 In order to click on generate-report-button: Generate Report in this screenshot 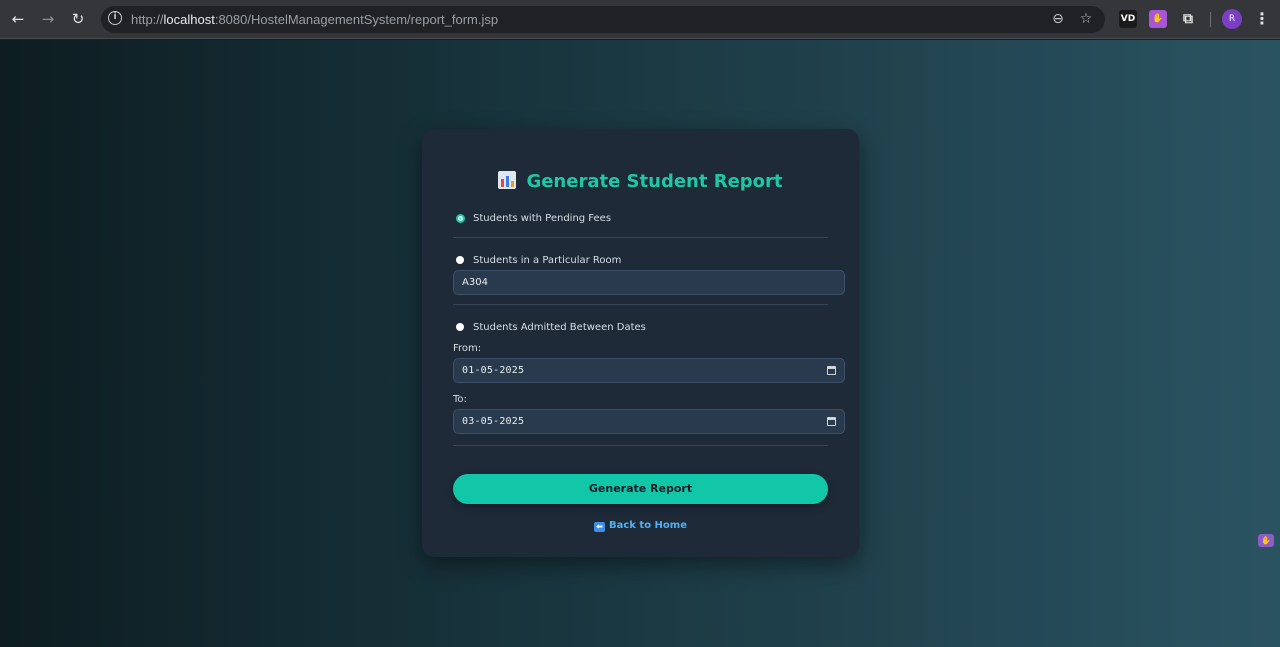, I will do `click(640, 489)`.